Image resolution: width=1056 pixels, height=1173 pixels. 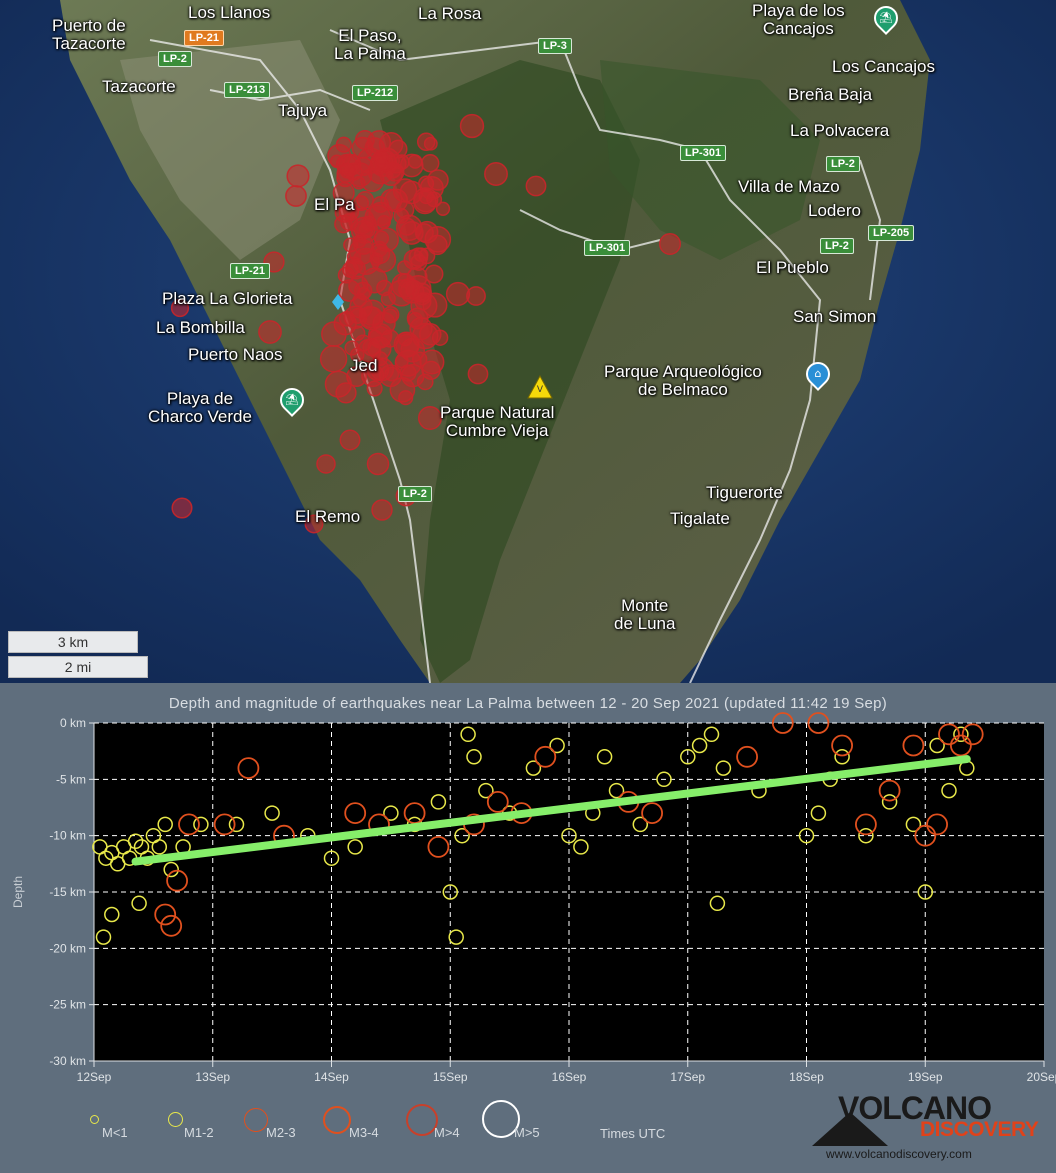 I want to click on place-jedey-partial: Jed, so click(x=364, y=365).